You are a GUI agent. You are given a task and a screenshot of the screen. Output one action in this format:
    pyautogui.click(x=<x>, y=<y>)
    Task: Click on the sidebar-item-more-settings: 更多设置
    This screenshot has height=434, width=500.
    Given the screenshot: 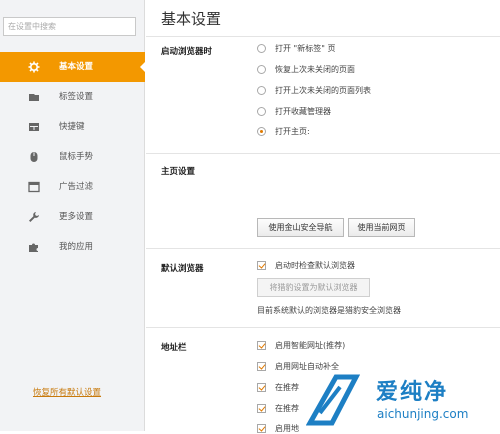 What is the action you would take?
    pyautogui.click(x=72, y=217)
    